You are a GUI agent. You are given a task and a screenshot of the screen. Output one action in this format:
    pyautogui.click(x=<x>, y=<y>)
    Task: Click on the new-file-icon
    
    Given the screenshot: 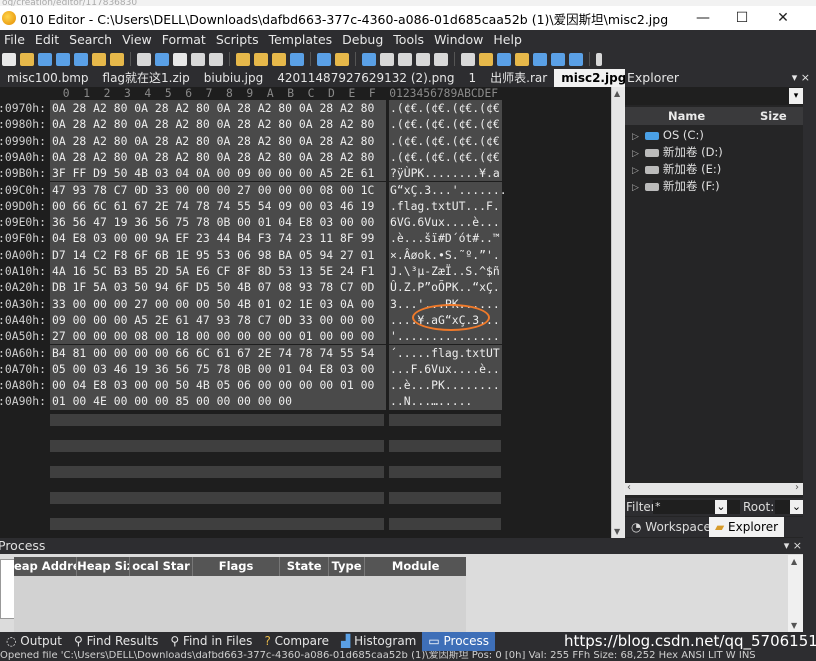 What is the action you would take?
    pyautogui.click(x=9, y=59)
    